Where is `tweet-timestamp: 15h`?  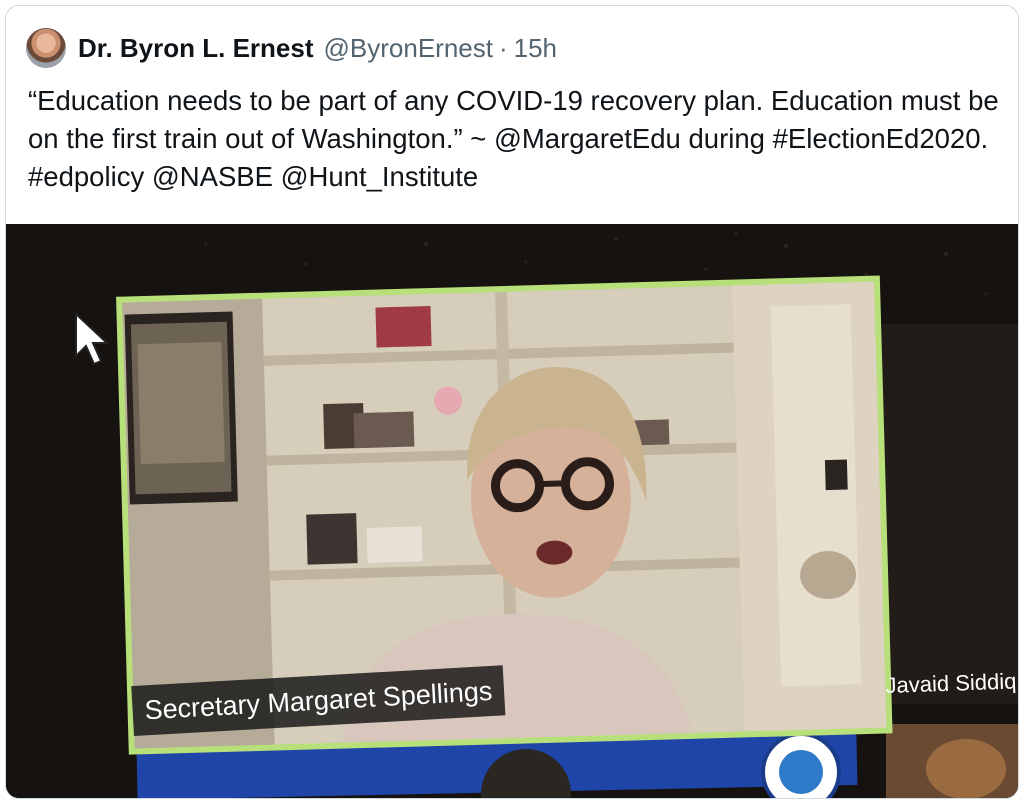
tweet-timestamp: 15h is located at coordinates (535, 48).